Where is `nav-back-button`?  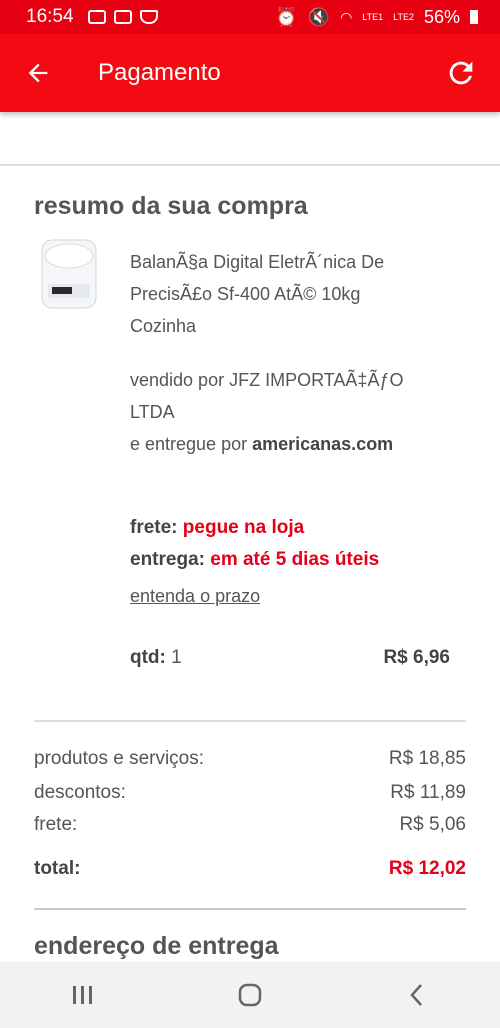 nav-back-button is located at coordinates (417, 995).